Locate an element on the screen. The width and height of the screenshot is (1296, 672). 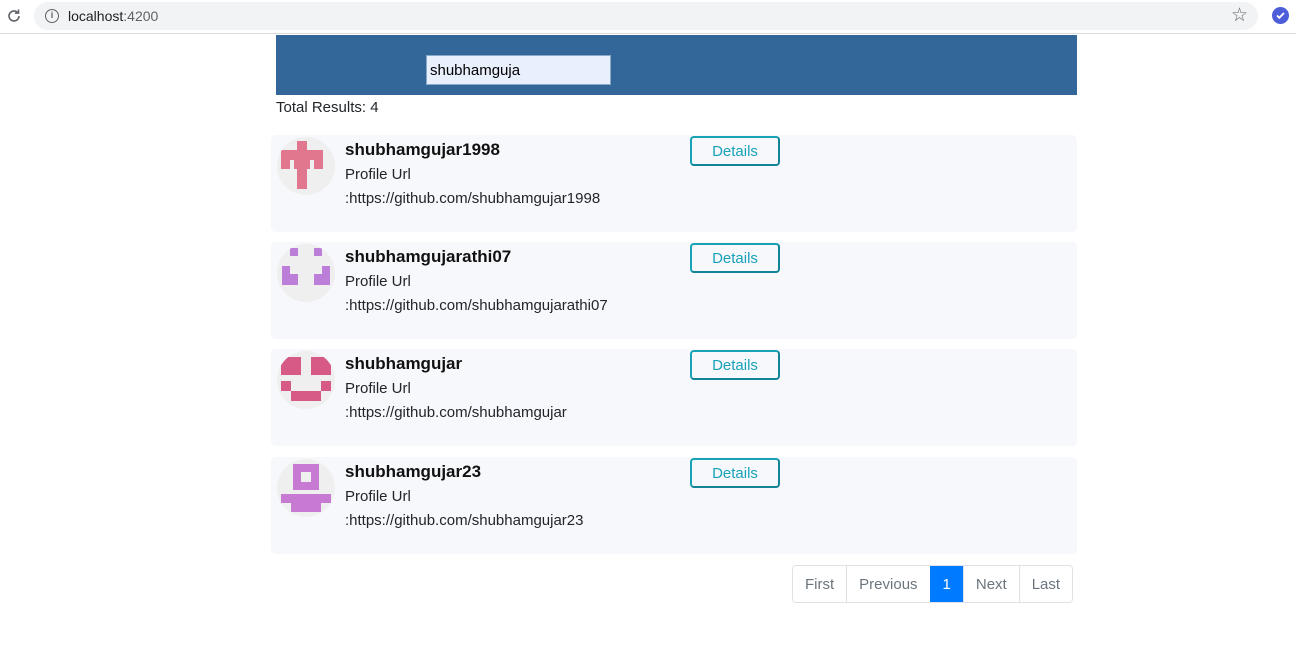
star-icon: ☆ is located at coordinates (1239, 16).